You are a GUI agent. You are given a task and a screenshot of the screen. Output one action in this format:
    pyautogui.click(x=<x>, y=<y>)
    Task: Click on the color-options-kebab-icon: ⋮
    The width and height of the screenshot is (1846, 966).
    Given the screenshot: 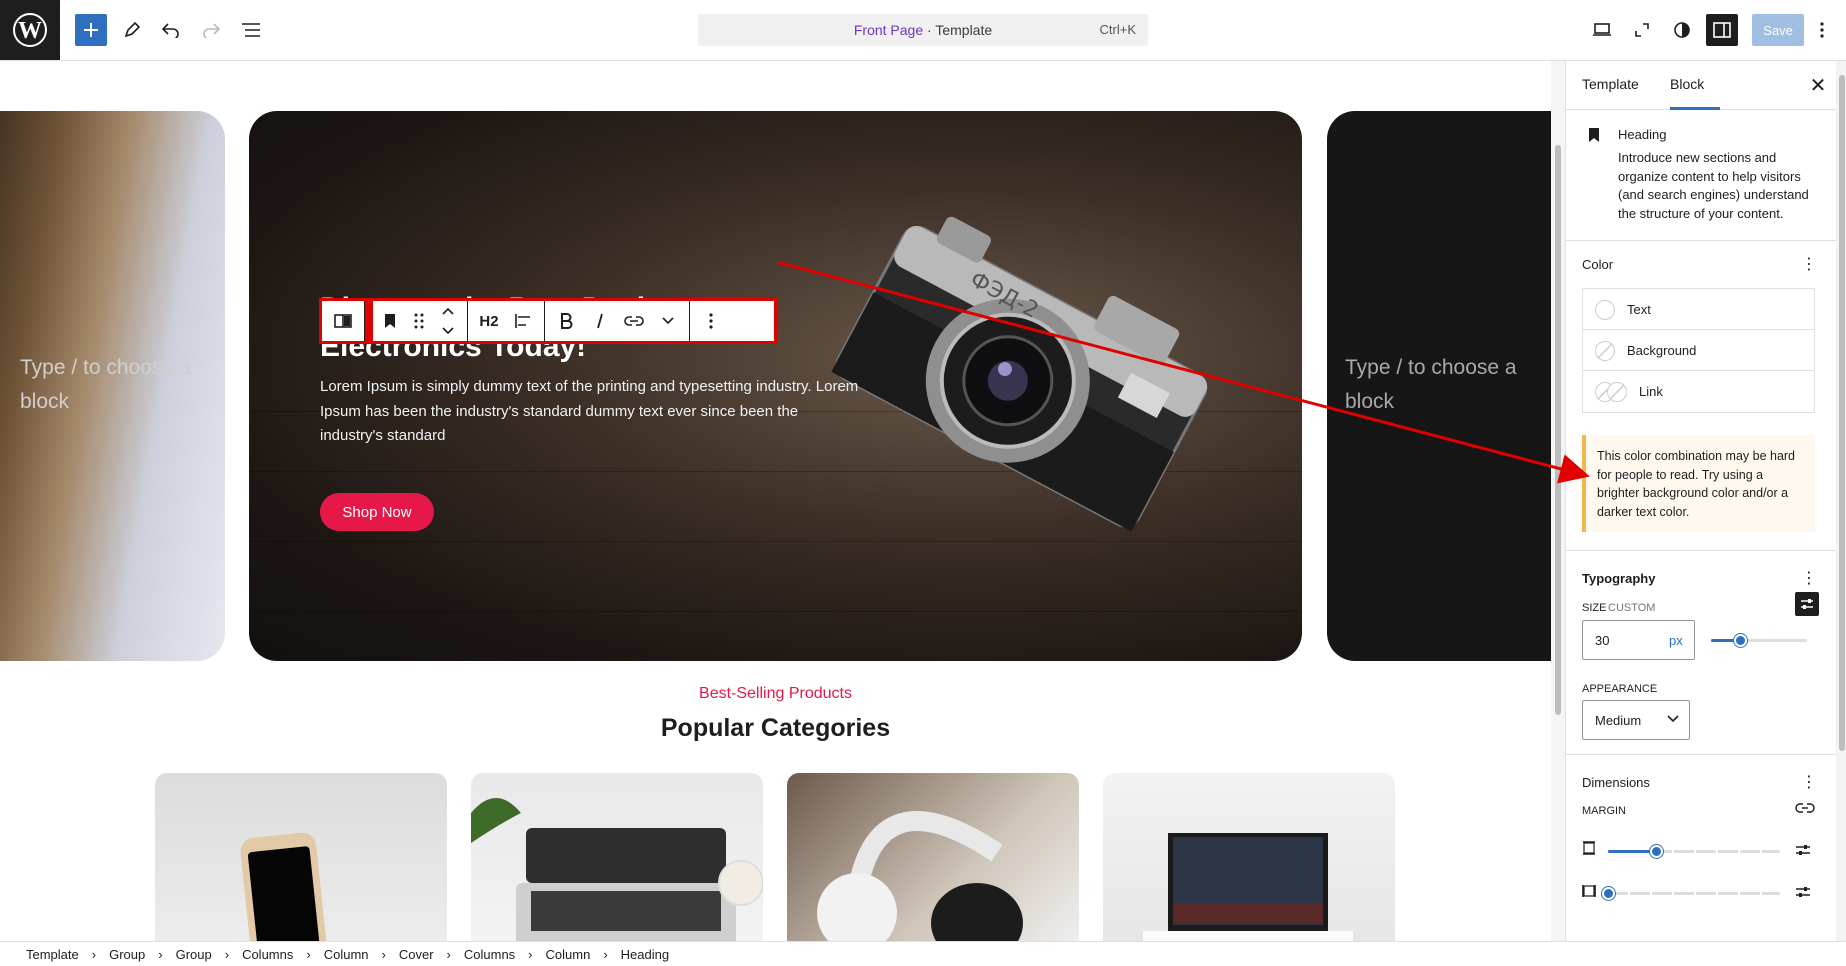 What is the action you would take?
    pyautogui.click(x=1809, y=264)
    